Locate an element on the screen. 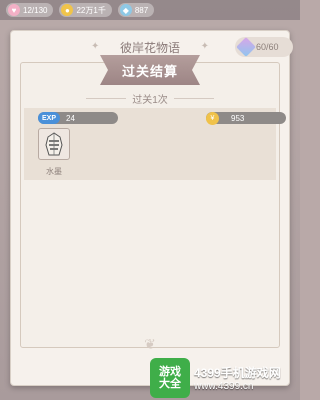 The height and width of the screenshot is (400, 320). gem-counter: ◆ 887 is located at coordinates (136, 10).